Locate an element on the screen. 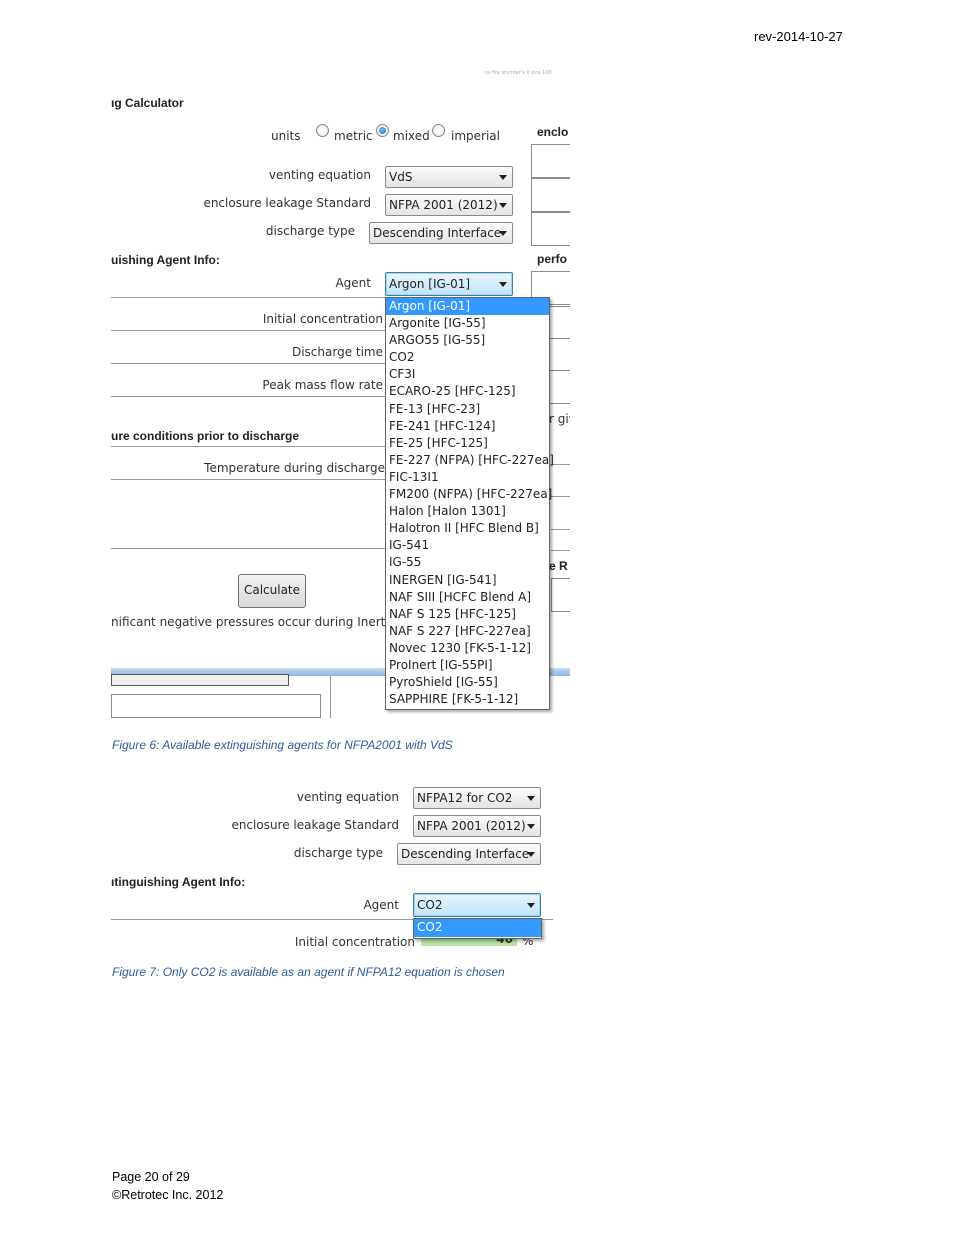 Image resolution: width=954 pixels, height=1235 pixels. calculate-button: Calculate is located at coordinates (272, 591).